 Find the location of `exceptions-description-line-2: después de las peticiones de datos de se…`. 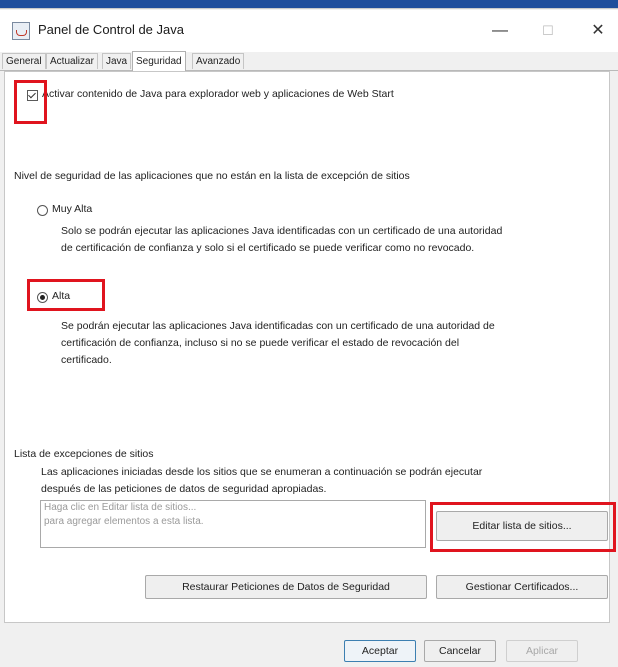

exceptions-description-line-2: después de las peticiones de datos de se… is located at coordinates (184, 489).